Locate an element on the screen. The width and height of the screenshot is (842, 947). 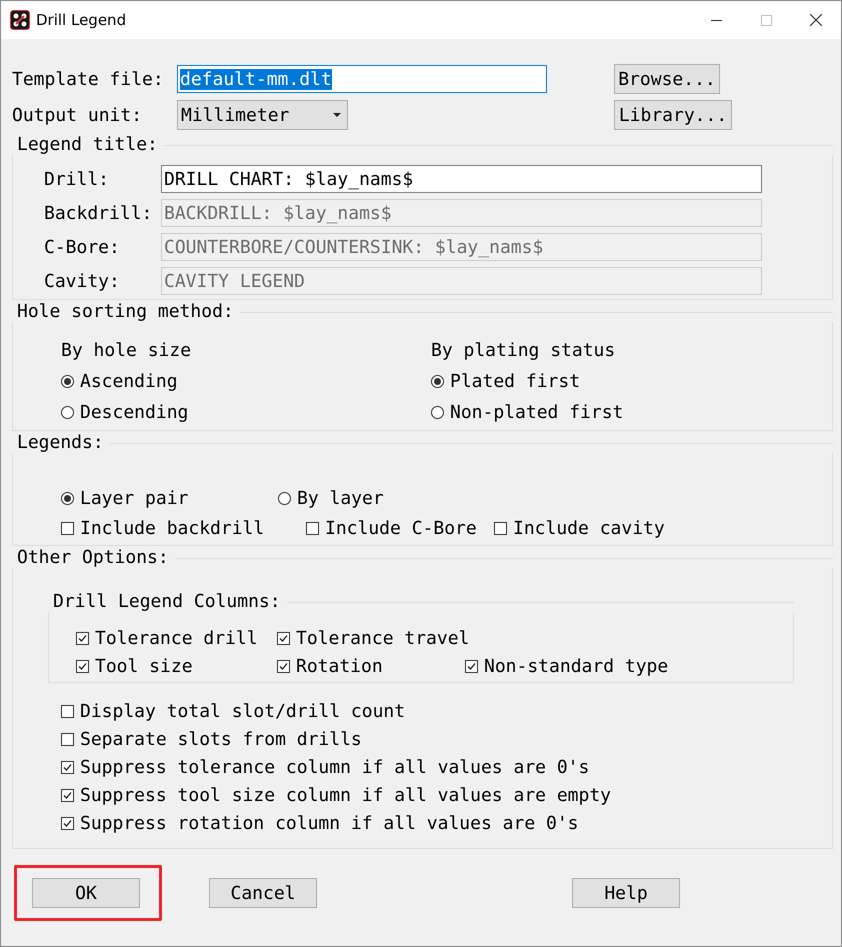
dropdown-arrow-icon is located at coordinates (337, 115).